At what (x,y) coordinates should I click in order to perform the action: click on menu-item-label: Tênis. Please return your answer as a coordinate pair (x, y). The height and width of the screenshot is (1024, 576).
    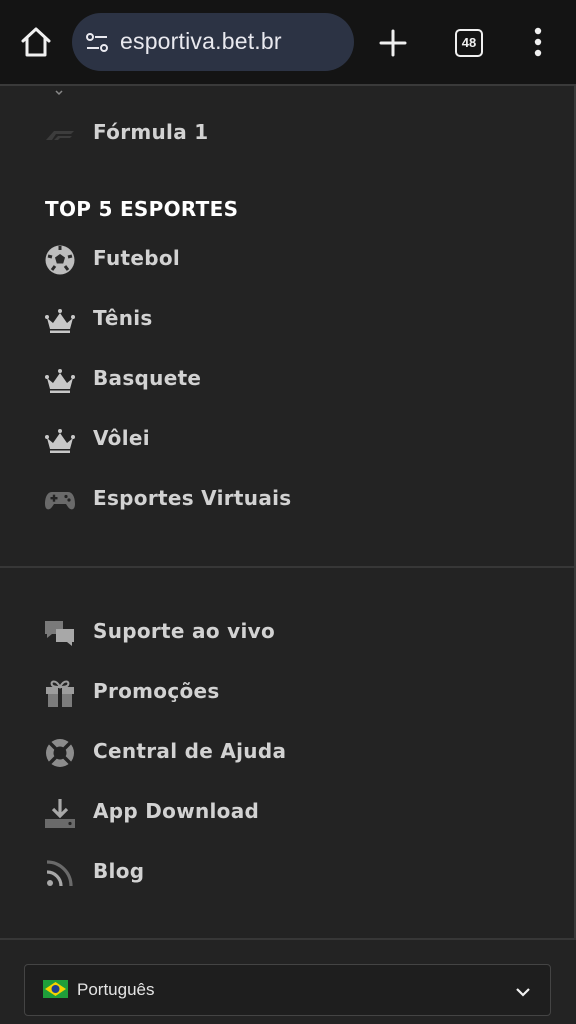
    Looking at the image, I should click on (123, 318).